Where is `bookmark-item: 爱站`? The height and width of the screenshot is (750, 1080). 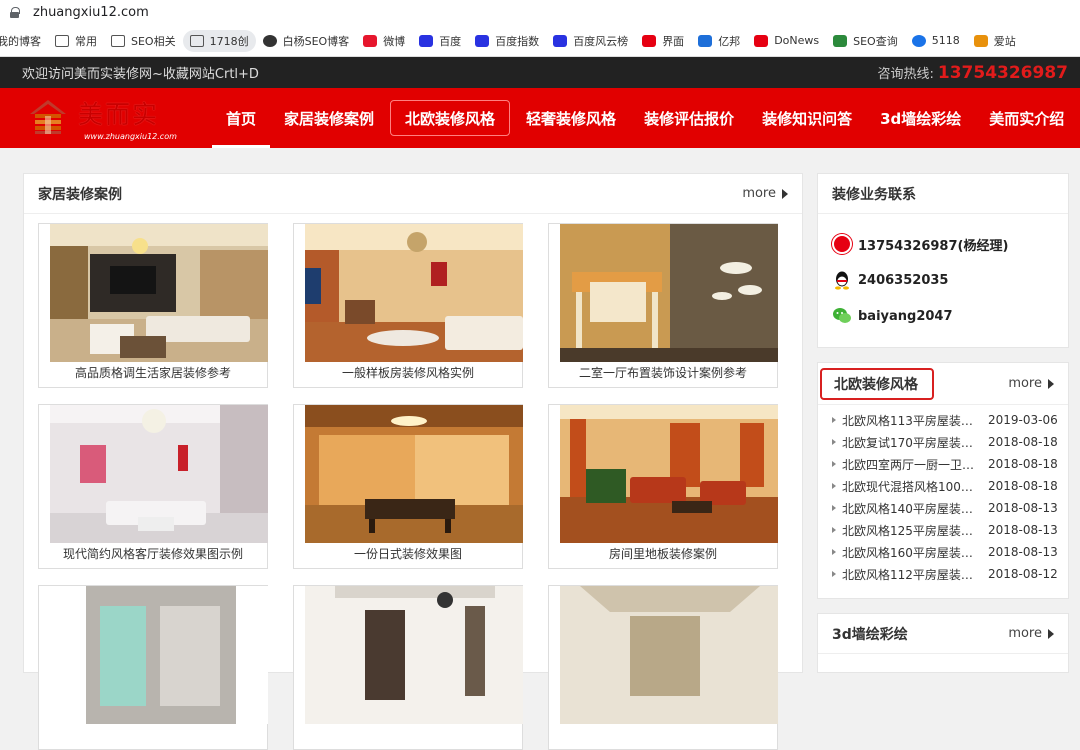 bookmark-item: 爱站 is located at coordinates (995, 41).